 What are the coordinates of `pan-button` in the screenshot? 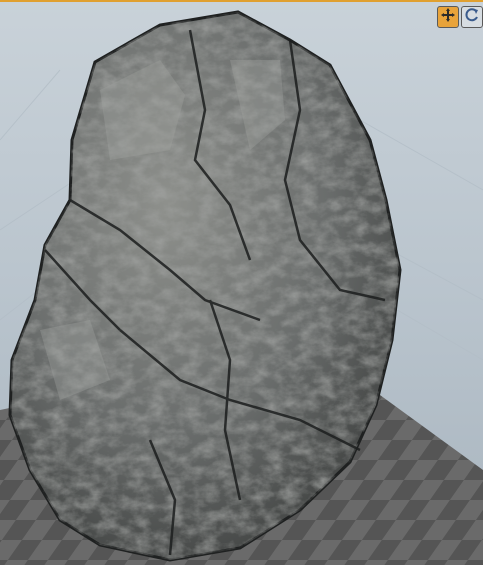 It's located at (448, 17).